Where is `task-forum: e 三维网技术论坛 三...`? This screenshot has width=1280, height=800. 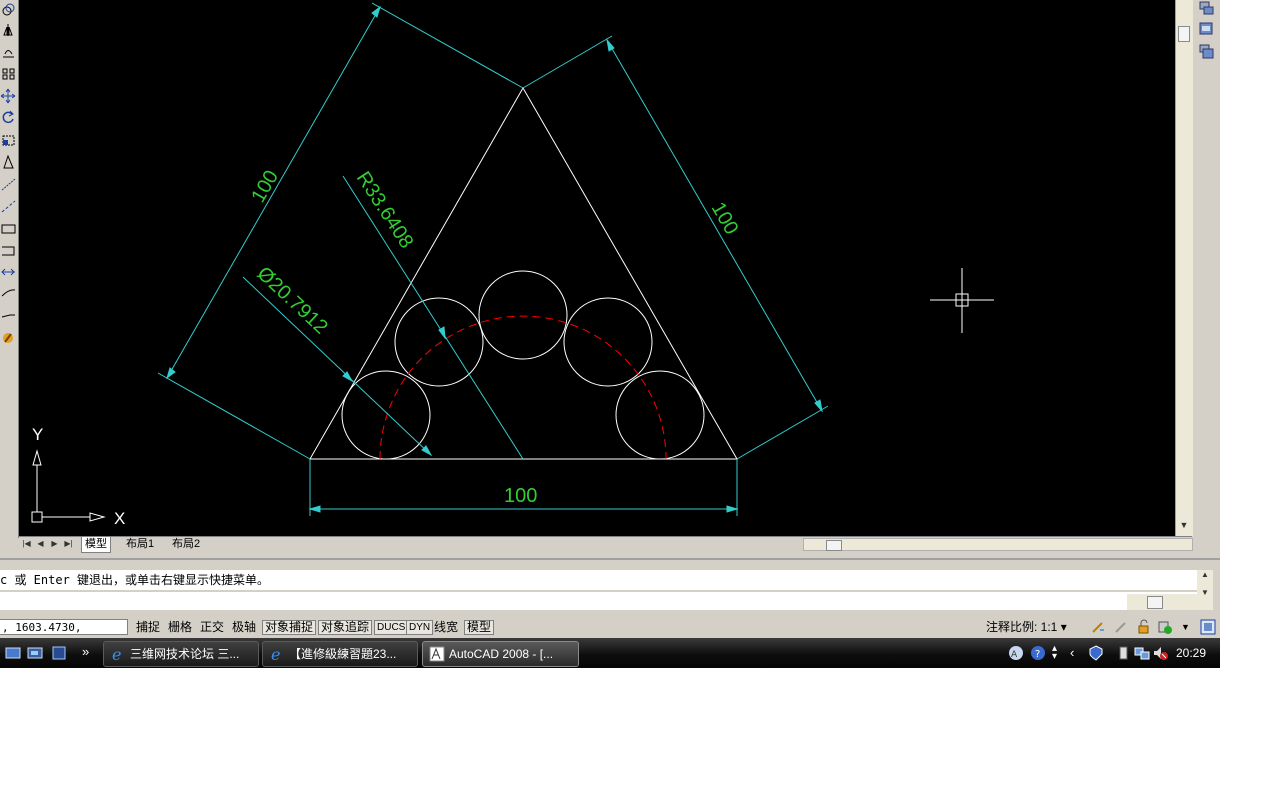 task-forum: e 三维网技术论坛 三... is located at coordinates (181, 654).